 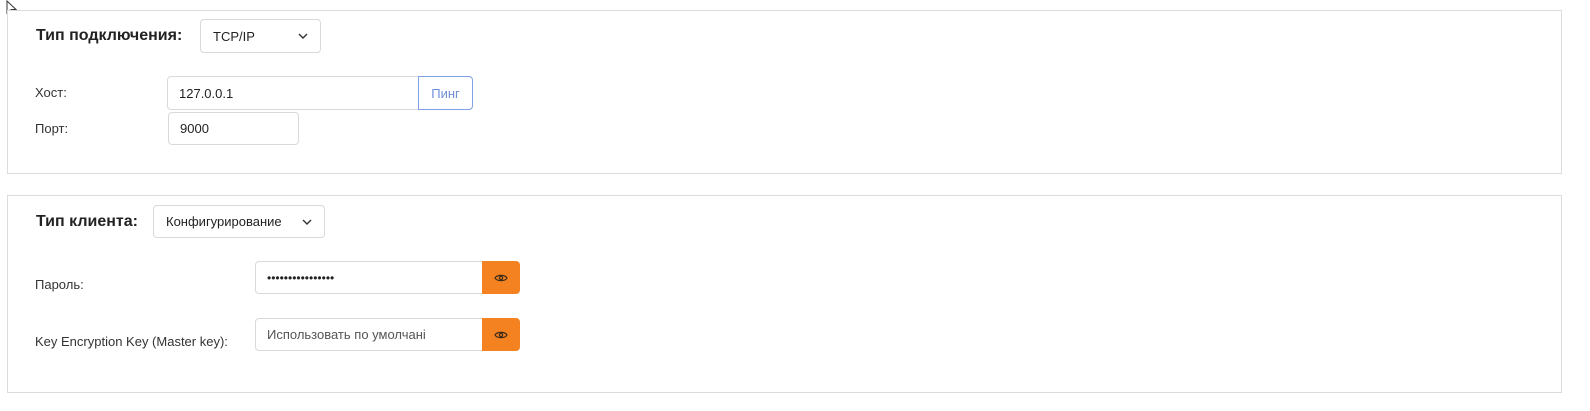 What do you see at coordinates (52, 128) in the screenshot?
I see `port-label: Порт:` at bounding box center [52, 128].